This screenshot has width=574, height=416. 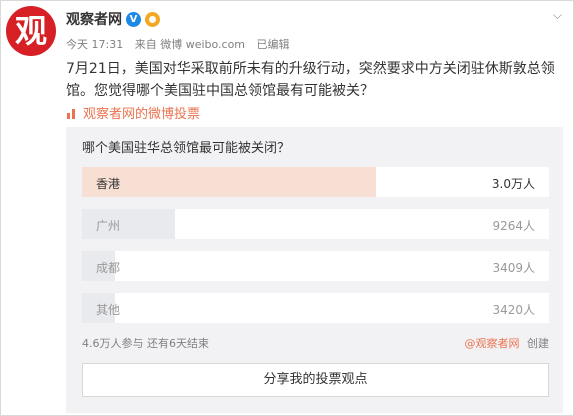 What do you see at coordinates (152, 19) in the screenshot?
I see `member-badge-icon` at bounding box center [152, 19].